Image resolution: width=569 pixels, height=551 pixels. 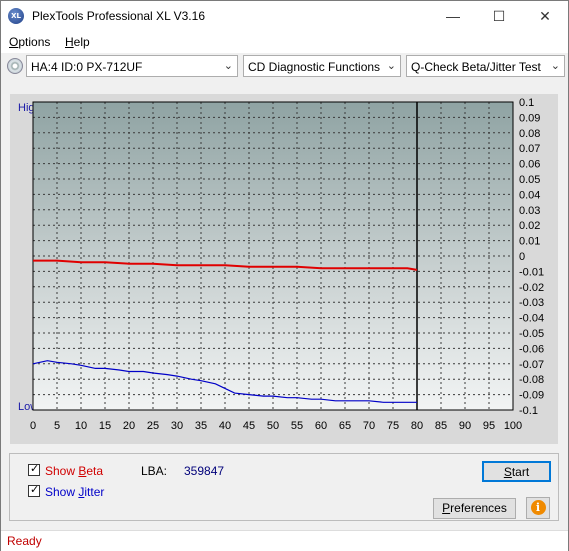 I want to click on x-tick-label: 60, so click(x=321, y=426).